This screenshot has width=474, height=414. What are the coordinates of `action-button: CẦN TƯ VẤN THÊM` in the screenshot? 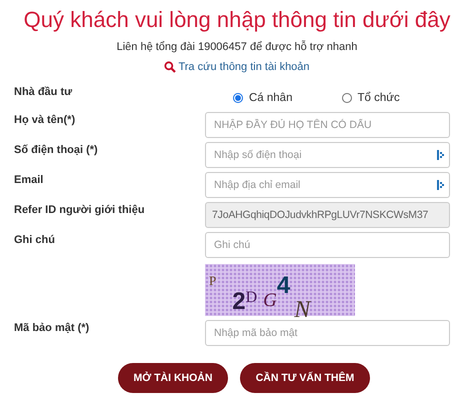 It's located at (305, 378).